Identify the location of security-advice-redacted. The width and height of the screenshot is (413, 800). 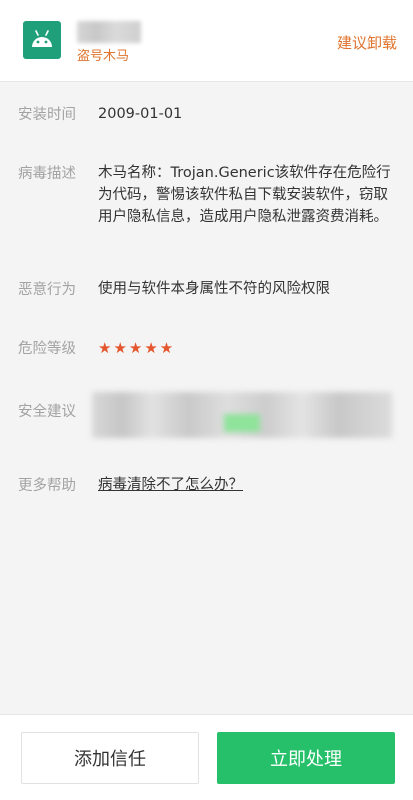
(242, 415).